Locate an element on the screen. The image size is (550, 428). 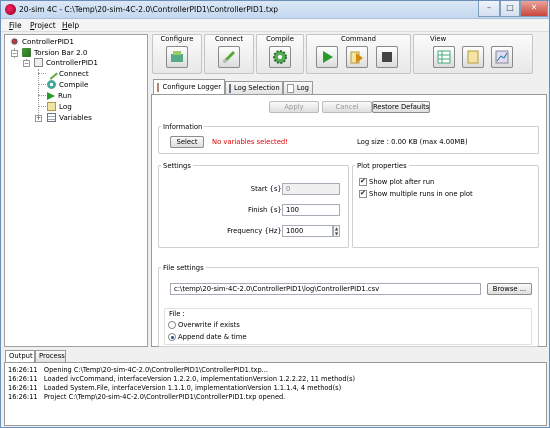
toolbar-compile: Compile is located at coordinates (280, 54).